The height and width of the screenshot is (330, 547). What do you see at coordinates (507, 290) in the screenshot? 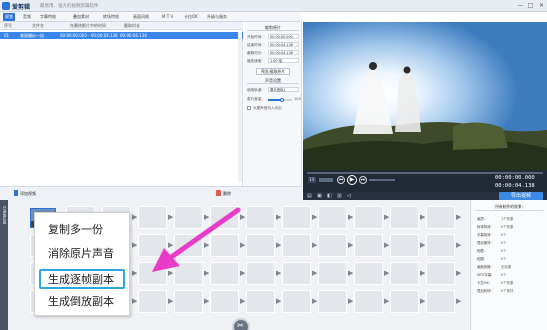
I see `effect-value: 0个素材` at bounding box center [507, 290].